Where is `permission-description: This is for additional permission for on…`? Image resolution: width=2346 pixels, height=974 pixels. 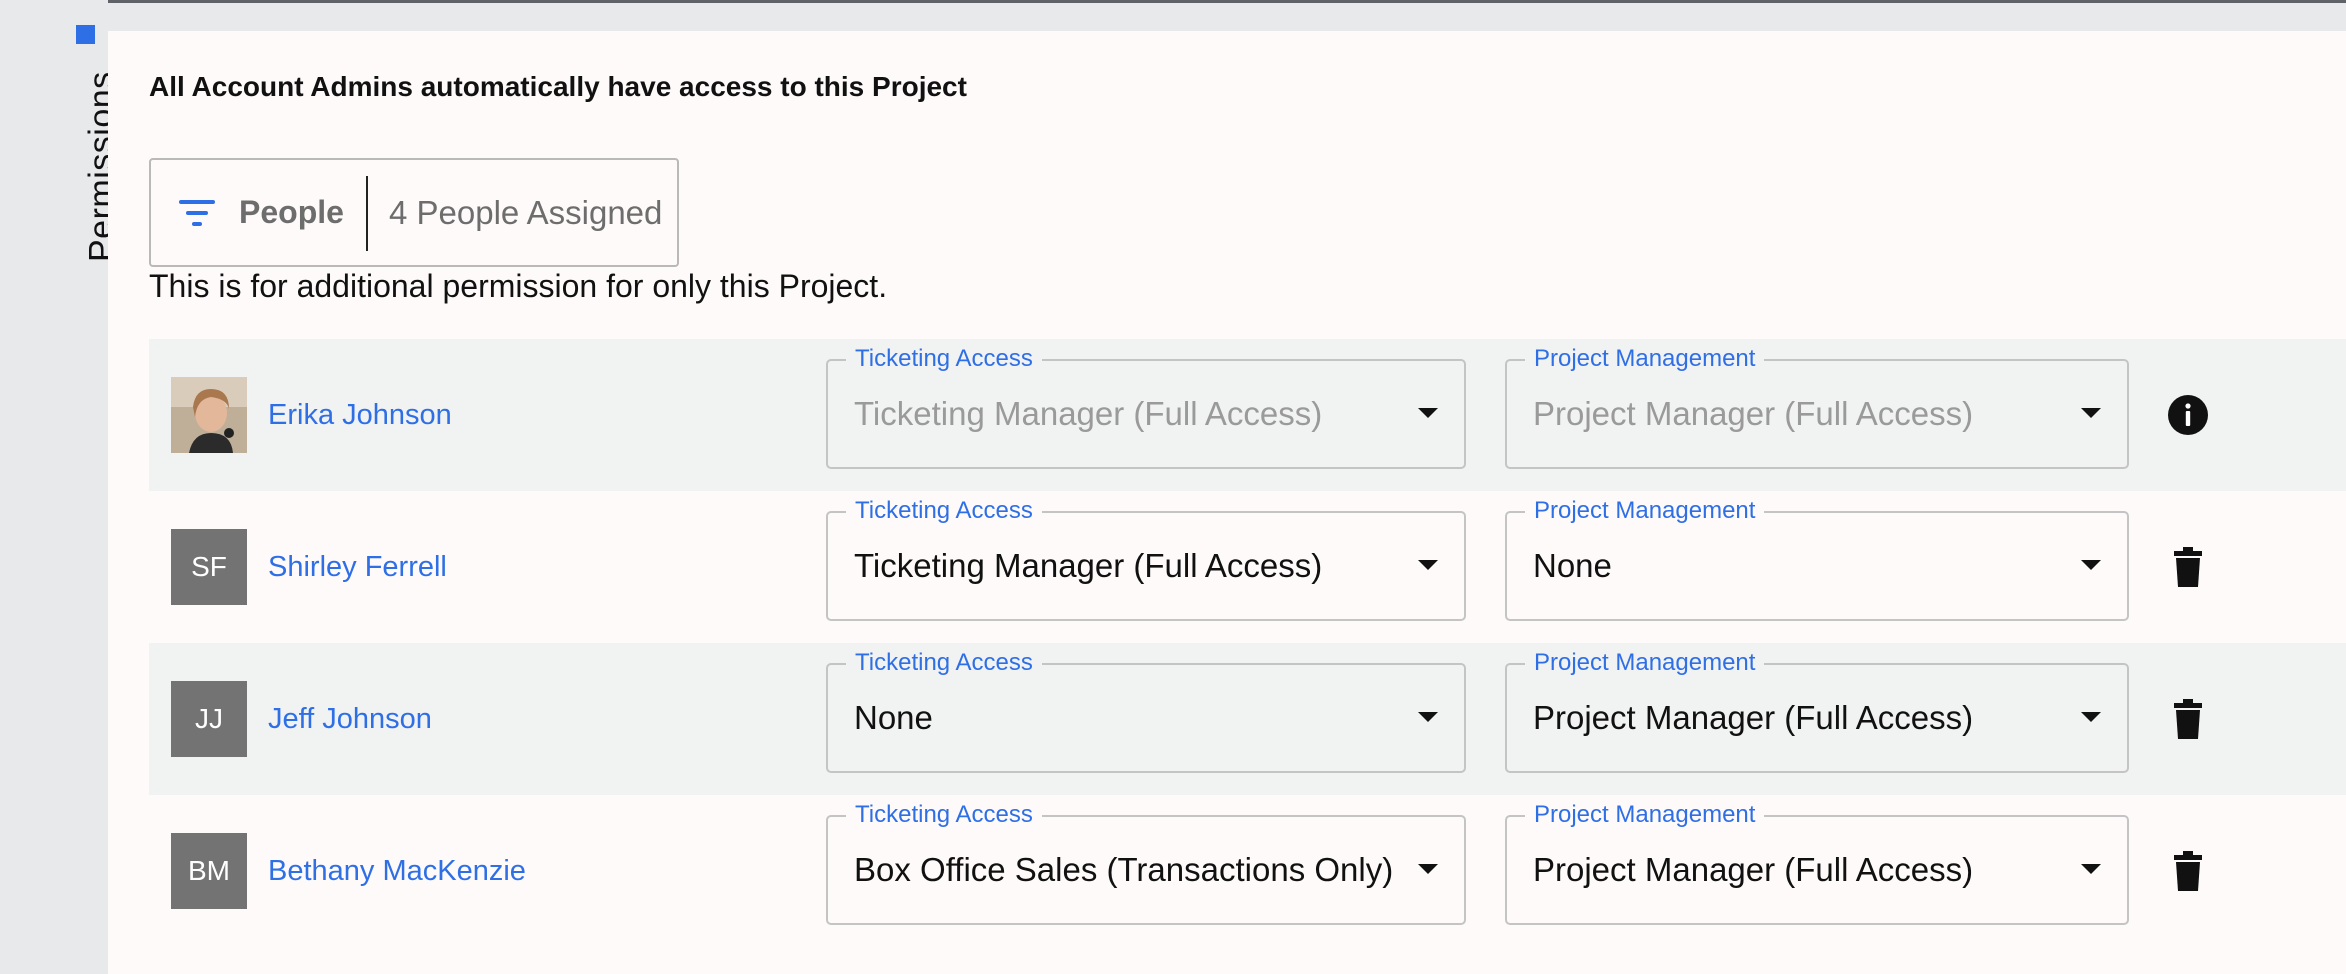
permission-description: This is for additional permission for on… is located at coordinates (518, 286).